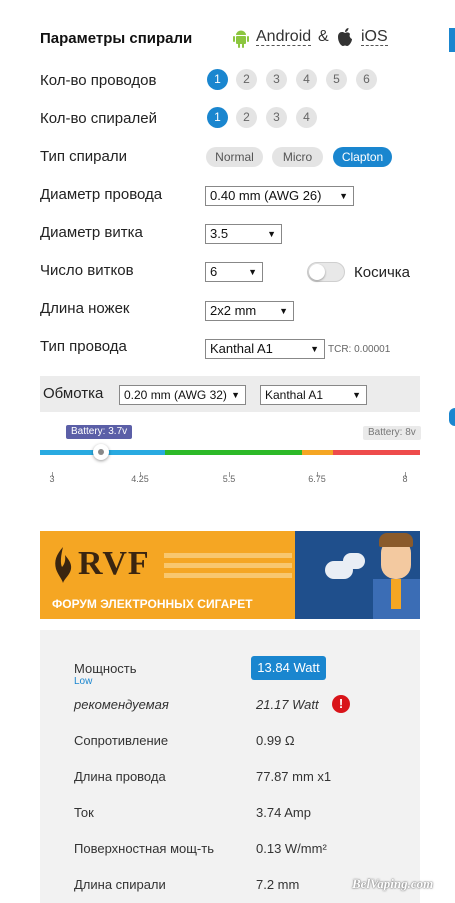 The image size is (455, 903). I want to click on banner-caption: ФОРУМ ЭЛЕКТРОННЫХ СИГАРЕТ, so click(152, 604).